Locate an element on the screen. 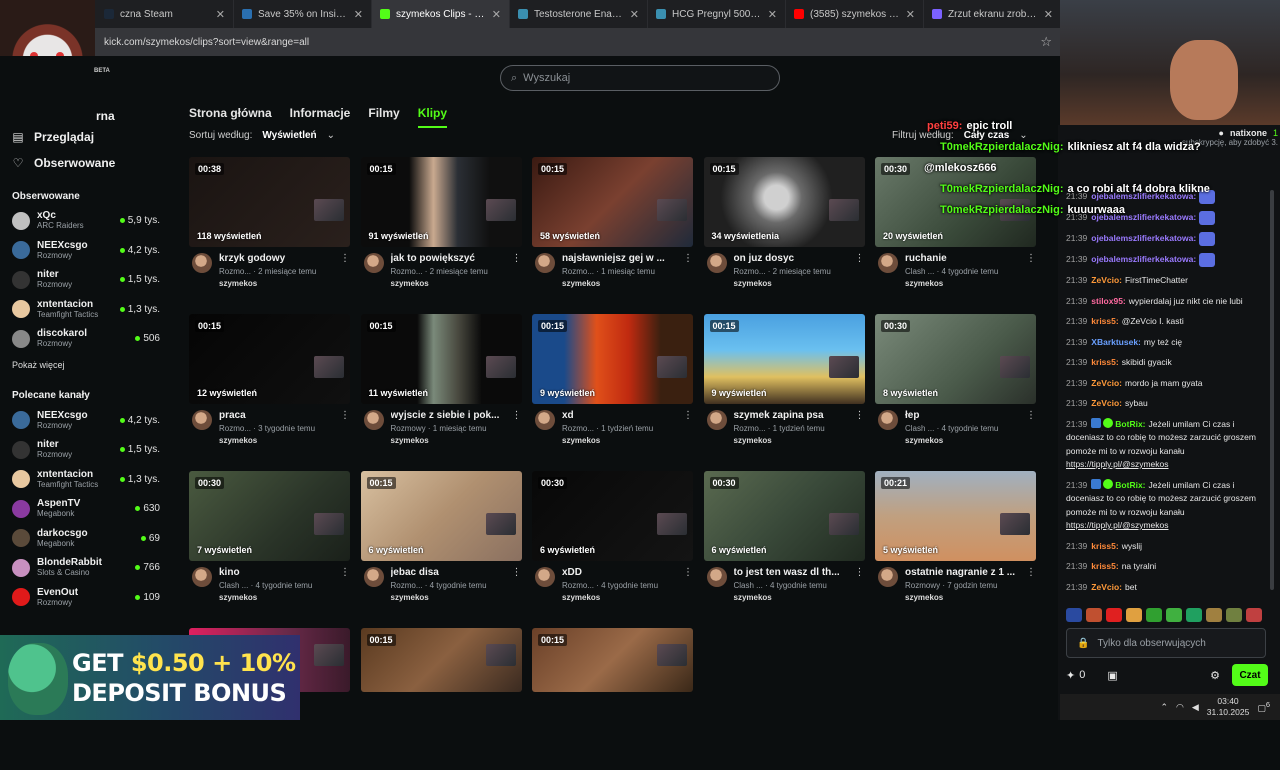 This screenshot has width=1280, height=770. chat-username: kriss5: is located at coordinates (1104, 362).